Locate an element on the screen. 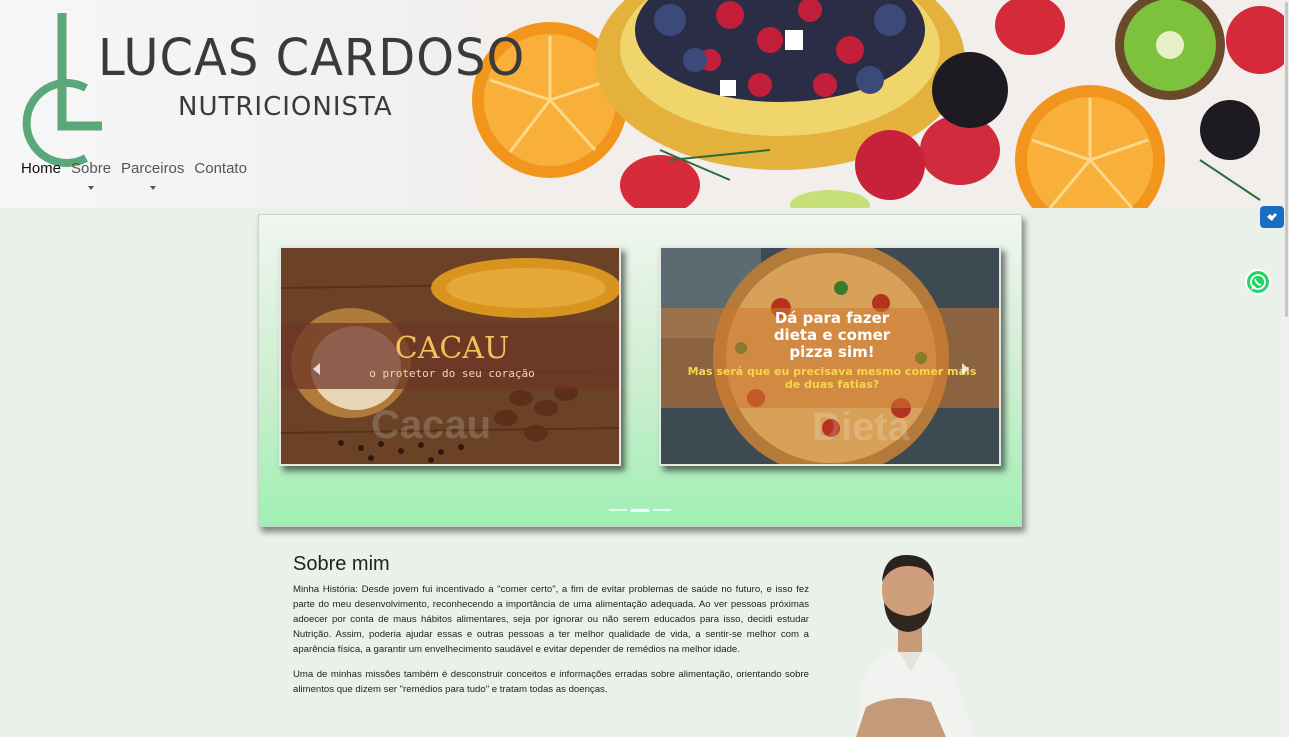  nav-sobre-label: Sobre is located at coordinates (91, 168).